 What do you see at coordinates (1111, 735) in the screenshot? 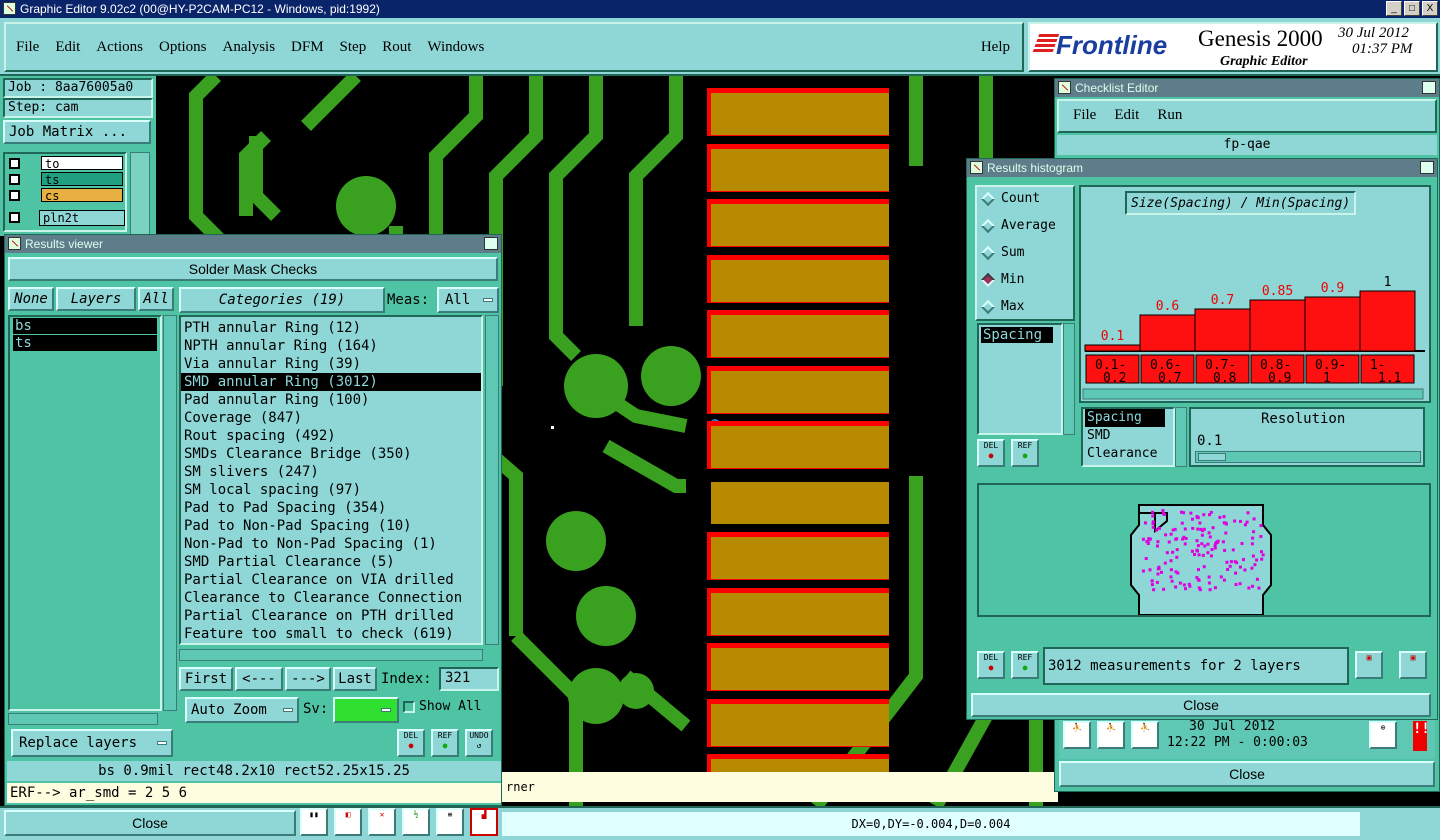
I see `run-step-icon: ⛹` at bounding box center [1111, 735].